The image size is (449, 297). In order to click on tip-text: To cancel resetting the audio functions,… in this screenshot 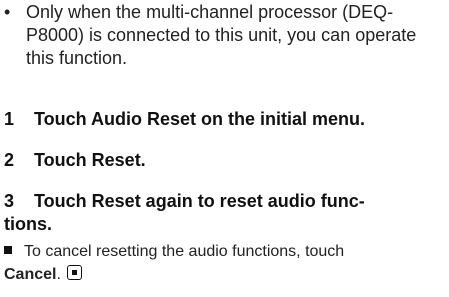, I will do `click(184, 251)`.